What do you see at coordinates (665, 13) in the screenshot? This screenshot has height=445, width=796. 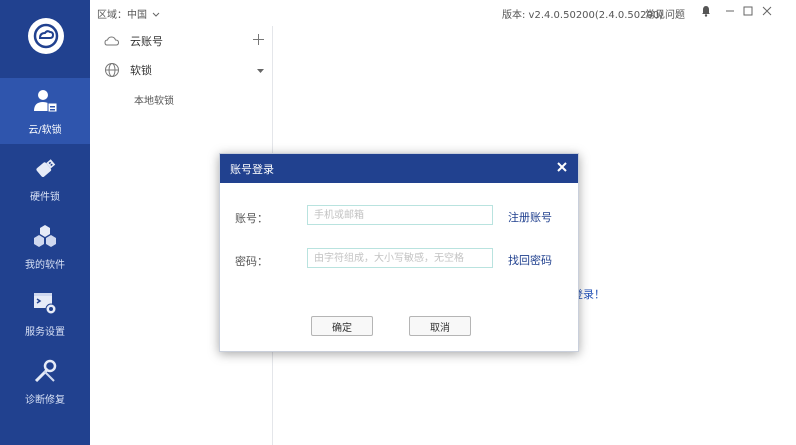 I see `faq-link: 常见问题` at bounding box center [665, 13].